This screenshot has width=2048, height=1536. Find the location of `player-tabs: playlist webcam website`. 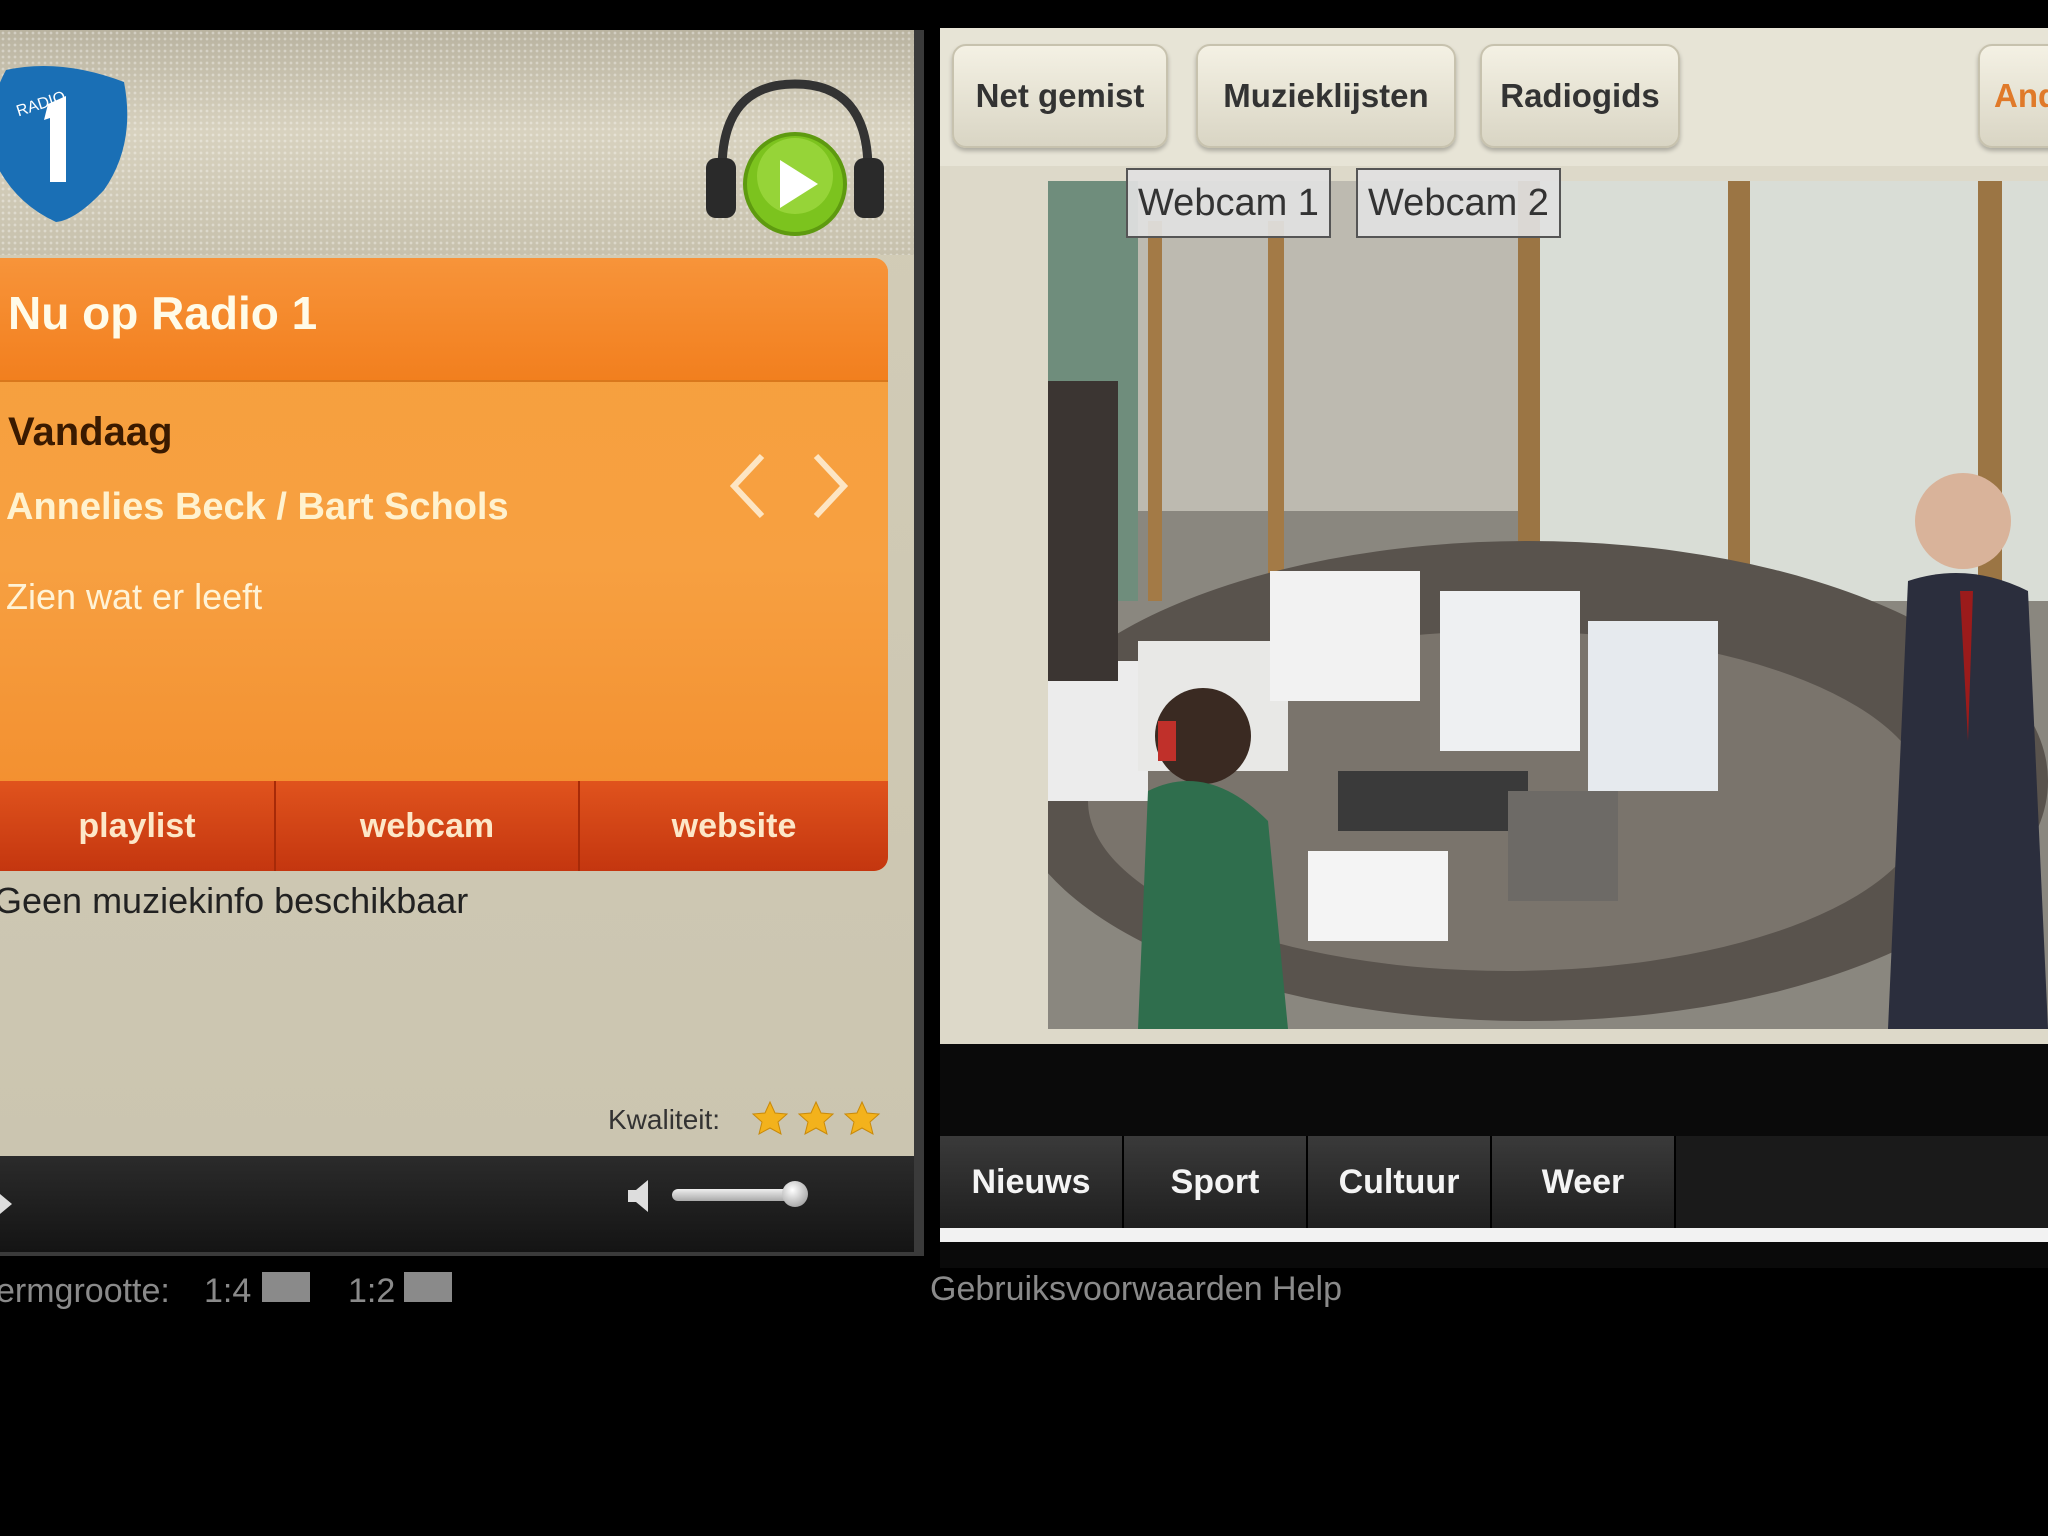

player-tabs: playlist webcam website is located at coordinates (444, 826).